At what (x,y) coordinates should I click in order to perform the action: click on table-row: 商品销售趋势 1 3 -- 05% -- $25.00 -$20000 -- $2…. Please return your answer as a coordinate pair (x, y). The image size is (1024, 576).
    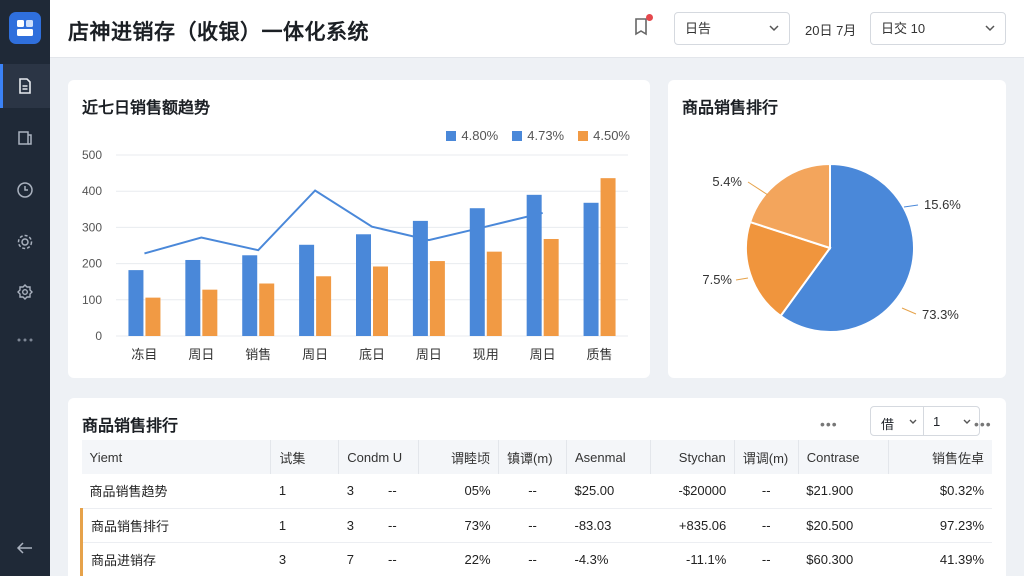
    Looking at the image, I should click on (536, 491).